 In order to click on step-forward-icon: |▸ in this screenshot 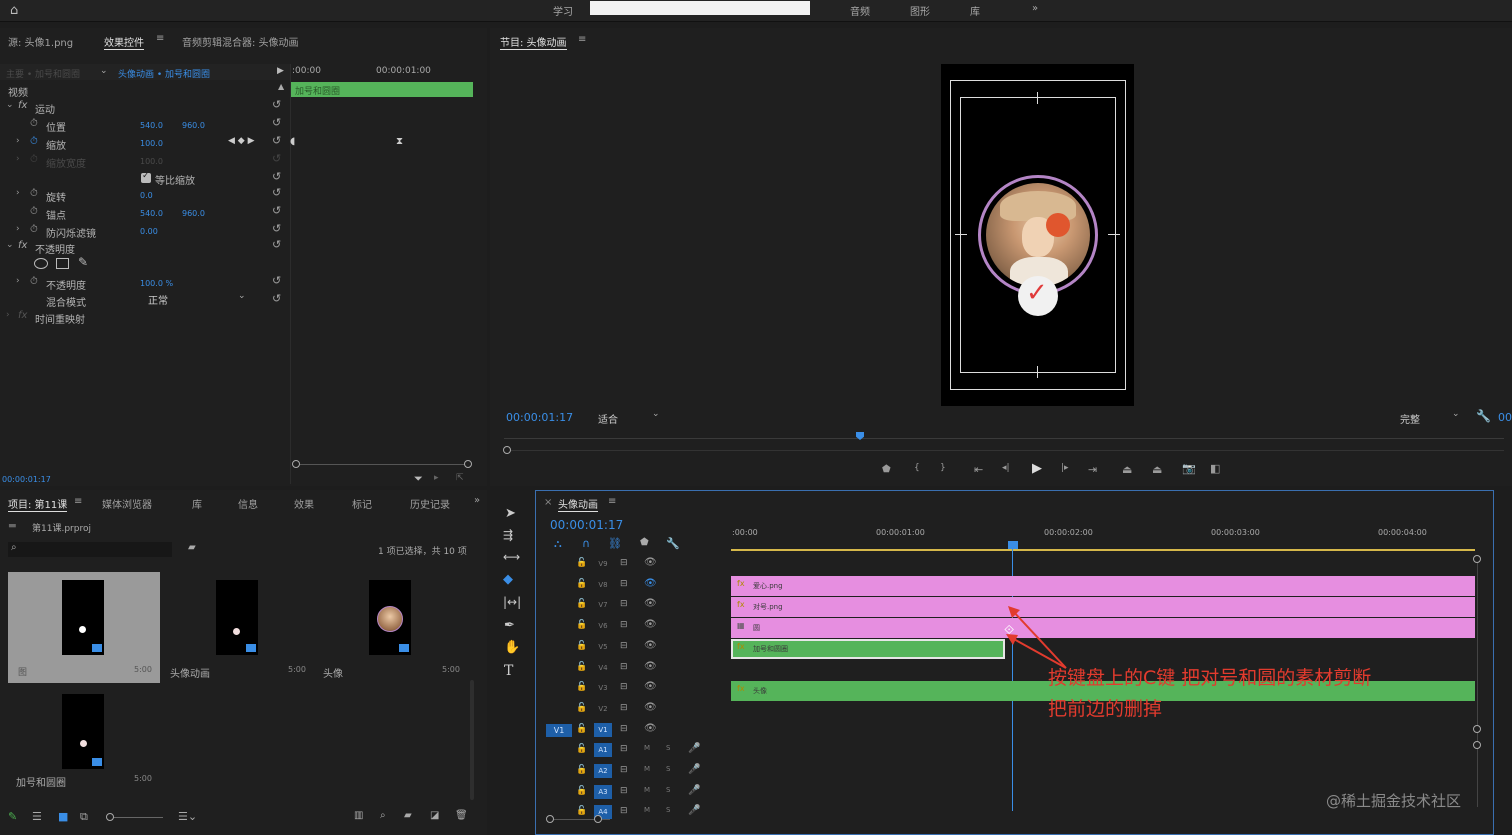, I will do `click(1065, 468)`.